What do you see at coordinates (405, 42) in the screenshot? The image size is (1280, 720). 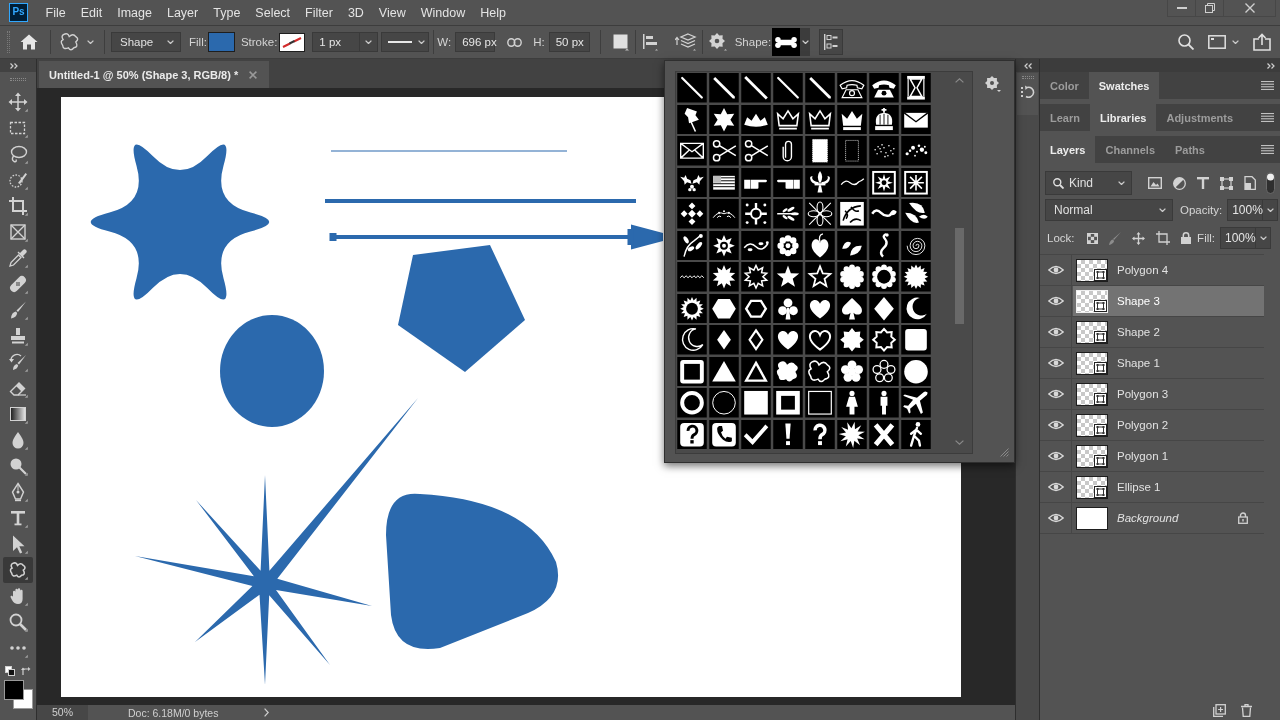 I see `stroke-type-dropdown` at bounding box center [405, 42].